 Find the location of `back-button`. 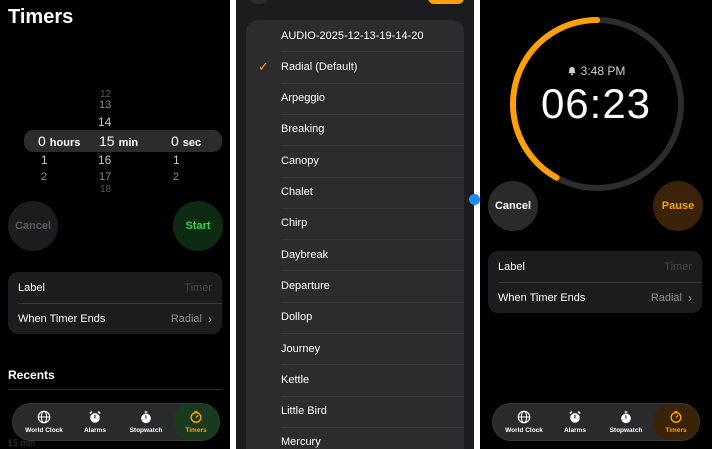

back-button is located at coordinates (259, 2).